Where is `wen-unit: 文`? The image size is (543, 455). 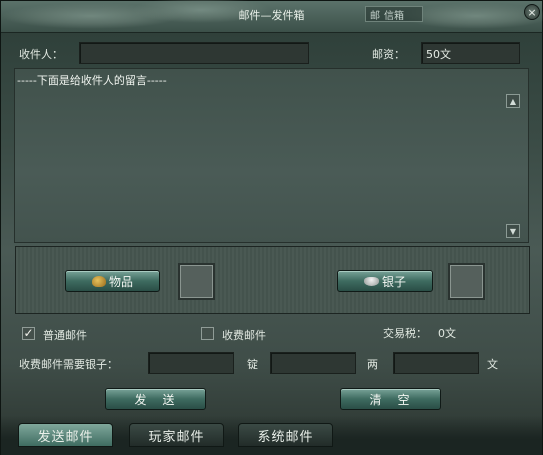
wen-unit: 文 is located at coordinates (492, 364).